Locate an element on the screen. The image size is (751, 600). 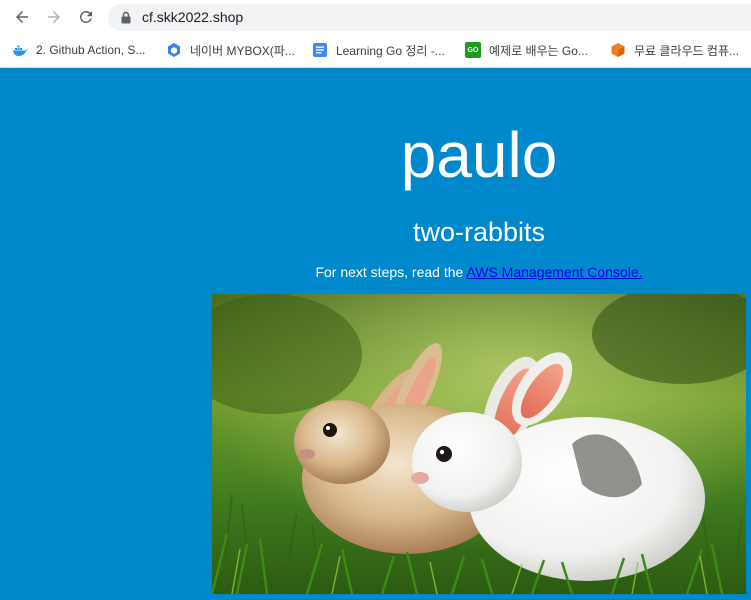
aws-console-link: AWS Management Console. is located at coordinates (554, 272).